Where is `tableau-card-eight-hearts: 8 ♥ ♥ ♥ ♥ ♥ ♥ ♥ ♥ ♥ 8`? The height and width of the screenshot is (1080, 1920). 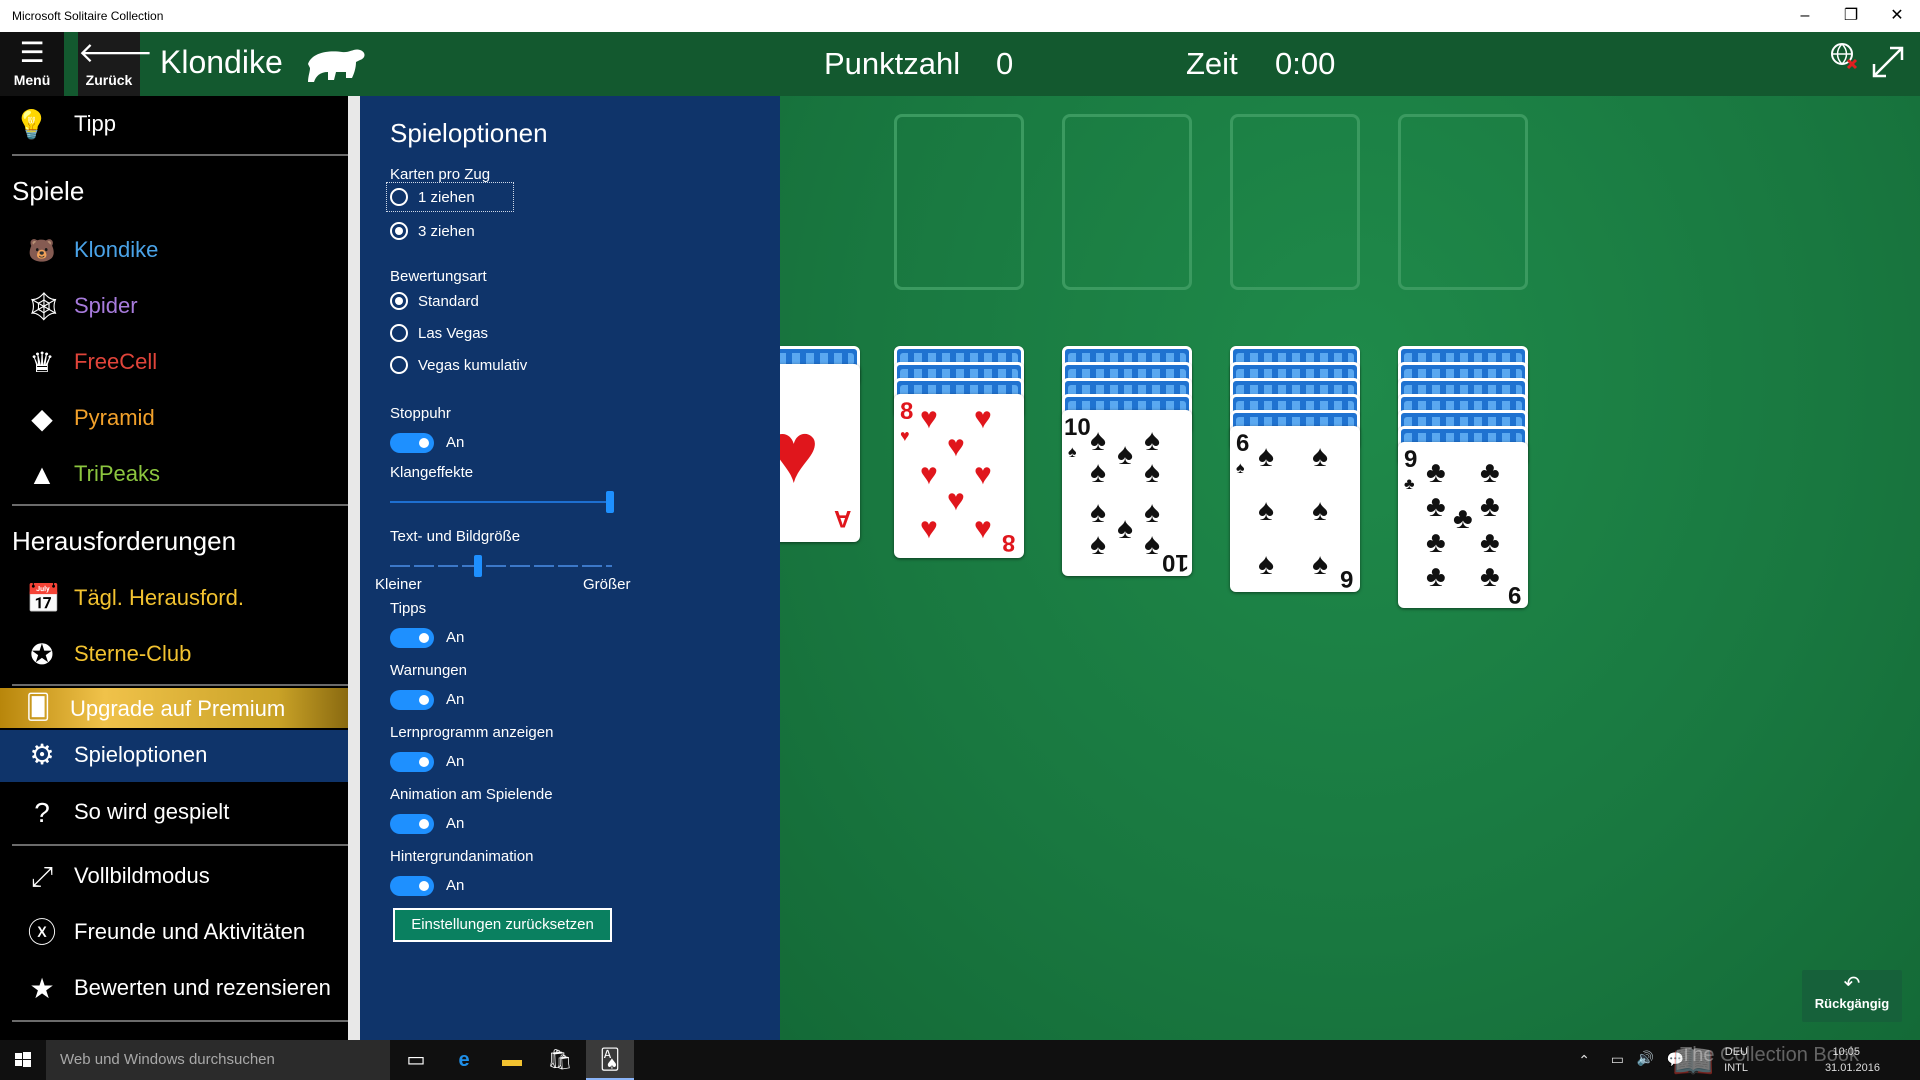
tableau-card-eight-hearts: 8 ♥ ♥ ♥ ♥ ♥ ♥ ♥ ♥ ♥ 8 is located at coordinates (959, 476).